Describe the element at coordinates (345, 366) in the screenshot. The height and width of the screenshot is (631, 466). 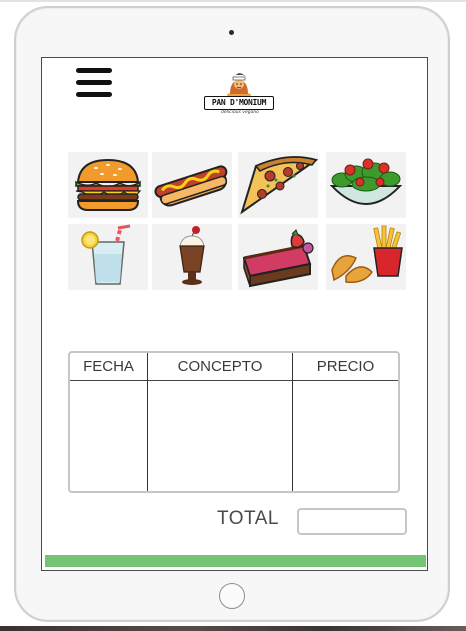
I see `header-precio: PRECIO` at that location.